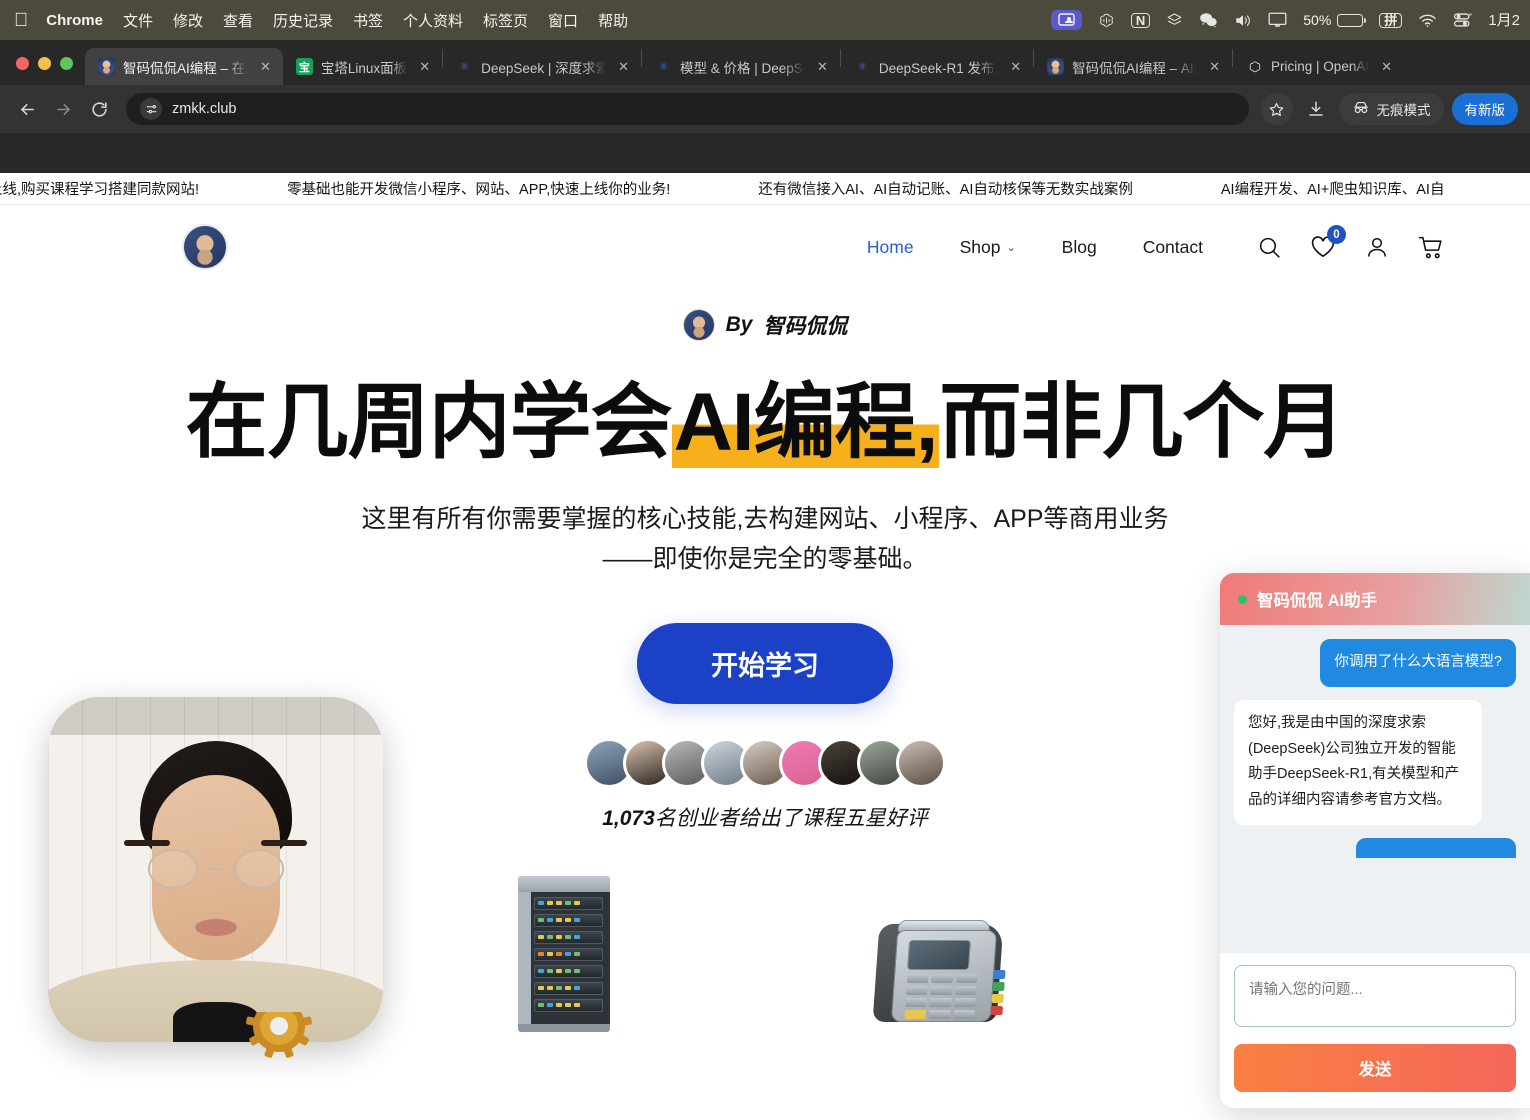 The image size is (1530, 1120). What do you see at coordinates (1327, 243) in the screenshot?
I see `heart-icon: 0` at bounding box center [1327, 243].